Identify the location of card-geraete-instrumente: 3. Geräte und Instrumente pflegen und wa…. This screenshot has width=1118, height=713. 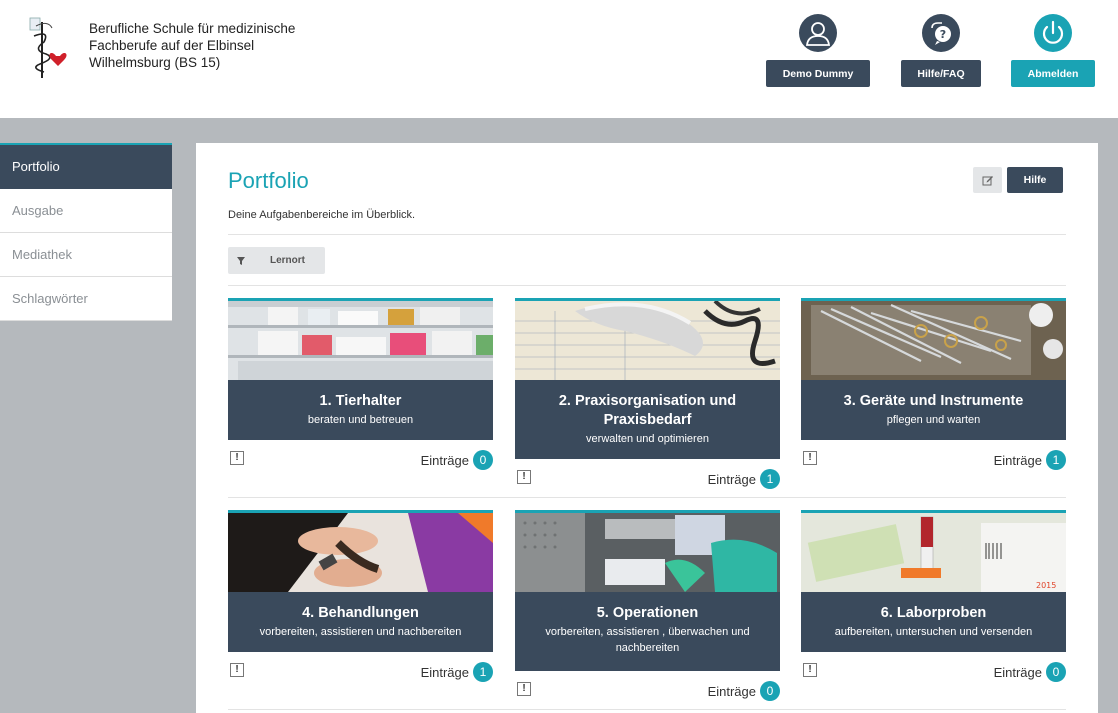
(933, 384).